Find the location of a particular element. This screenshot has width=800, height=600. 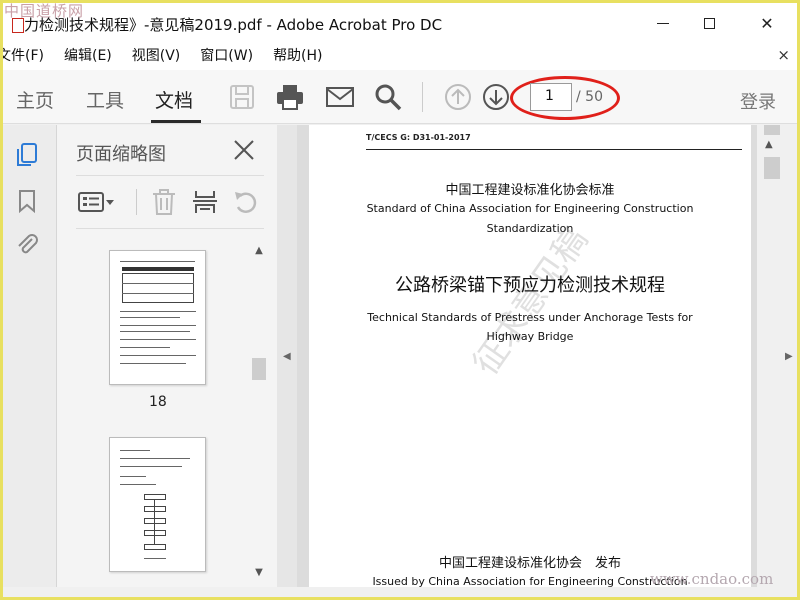

draft-watermark: 征求意见稿 is located at coordinates (530, 301).